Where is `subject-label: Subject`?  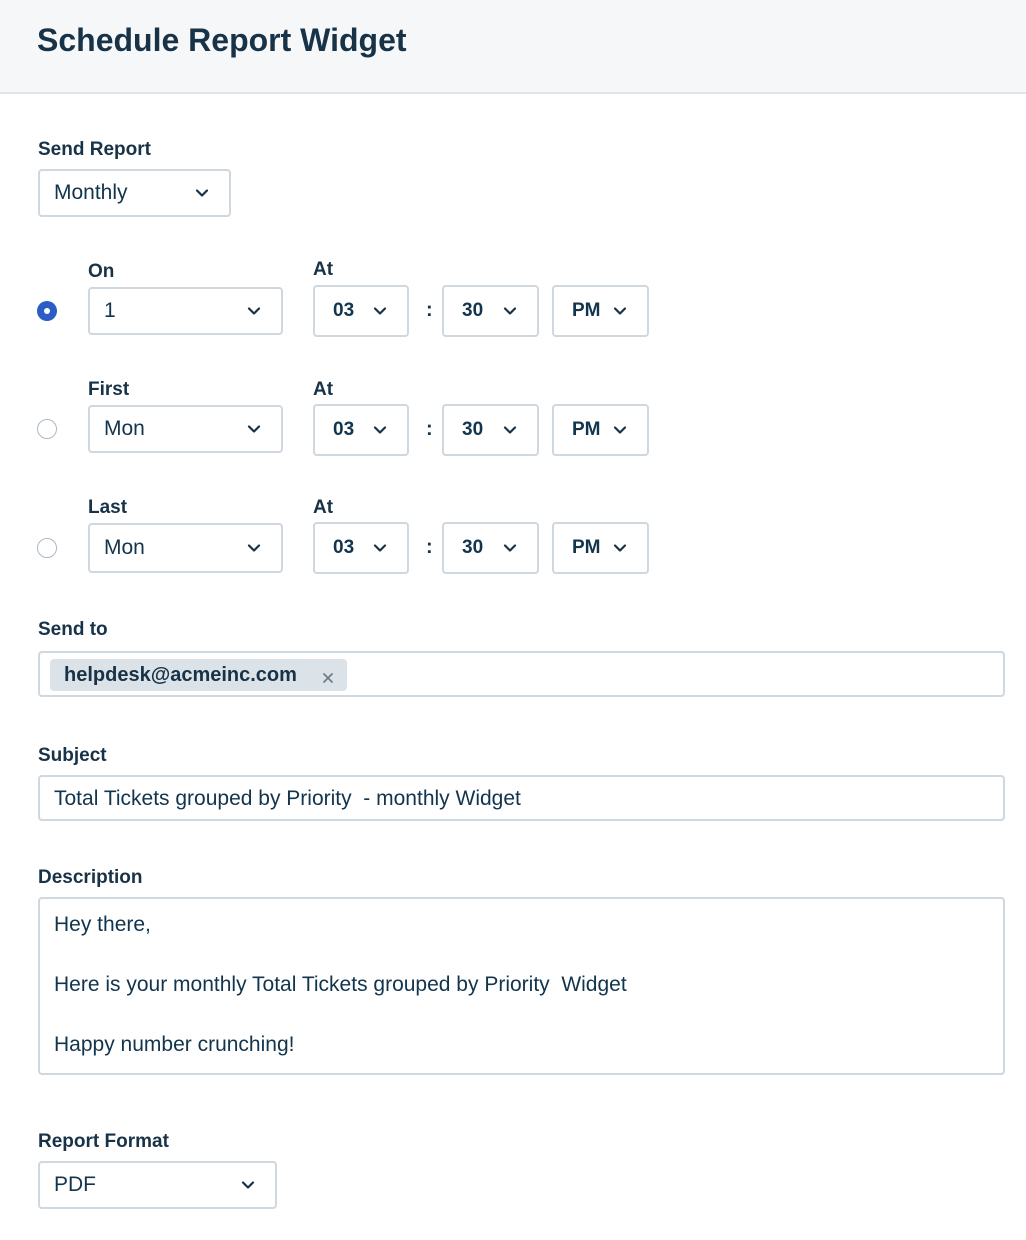 subject-label: Subject is located at coordinates (72, 755).